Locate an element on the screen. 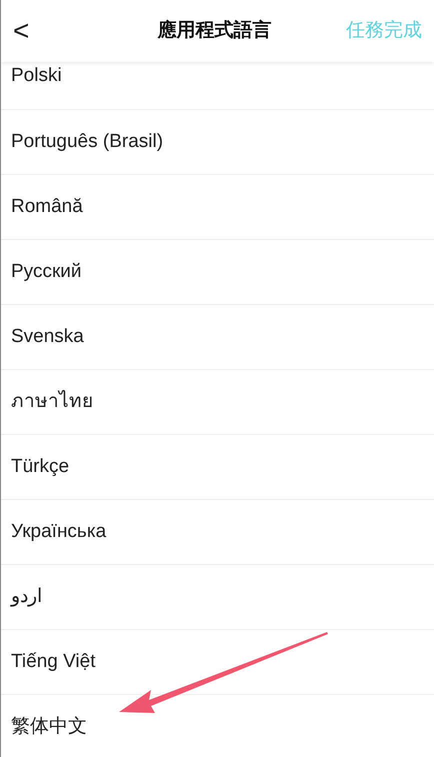  language-option: Türkçe is located at coordinates (40, 467).